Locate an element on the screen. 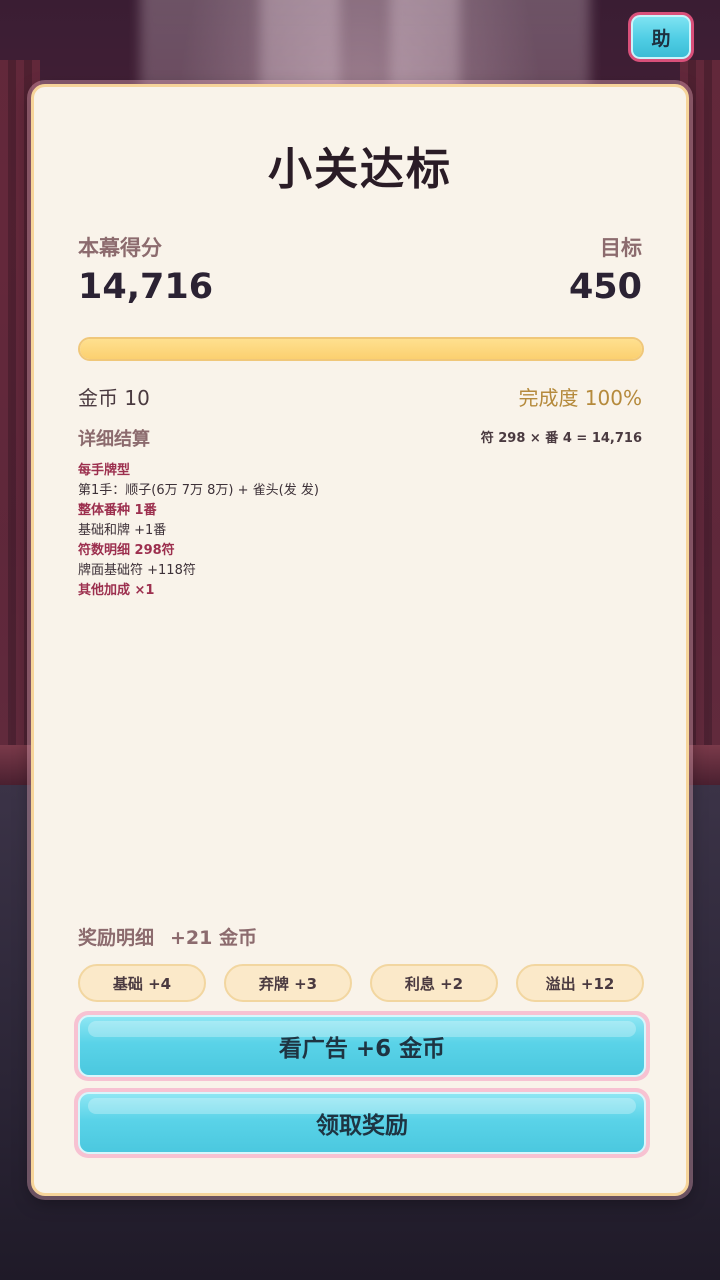 The image size is (720, 1280). completion-percent: 完成度 100% is located at coordinates (580, 398).